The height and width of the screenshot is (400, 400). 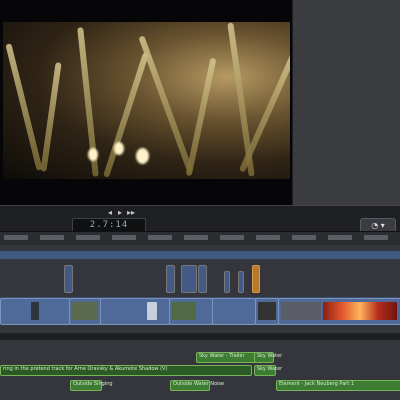 I want to click on next-frame-button: ▸▸, so click(x=131, y=212).